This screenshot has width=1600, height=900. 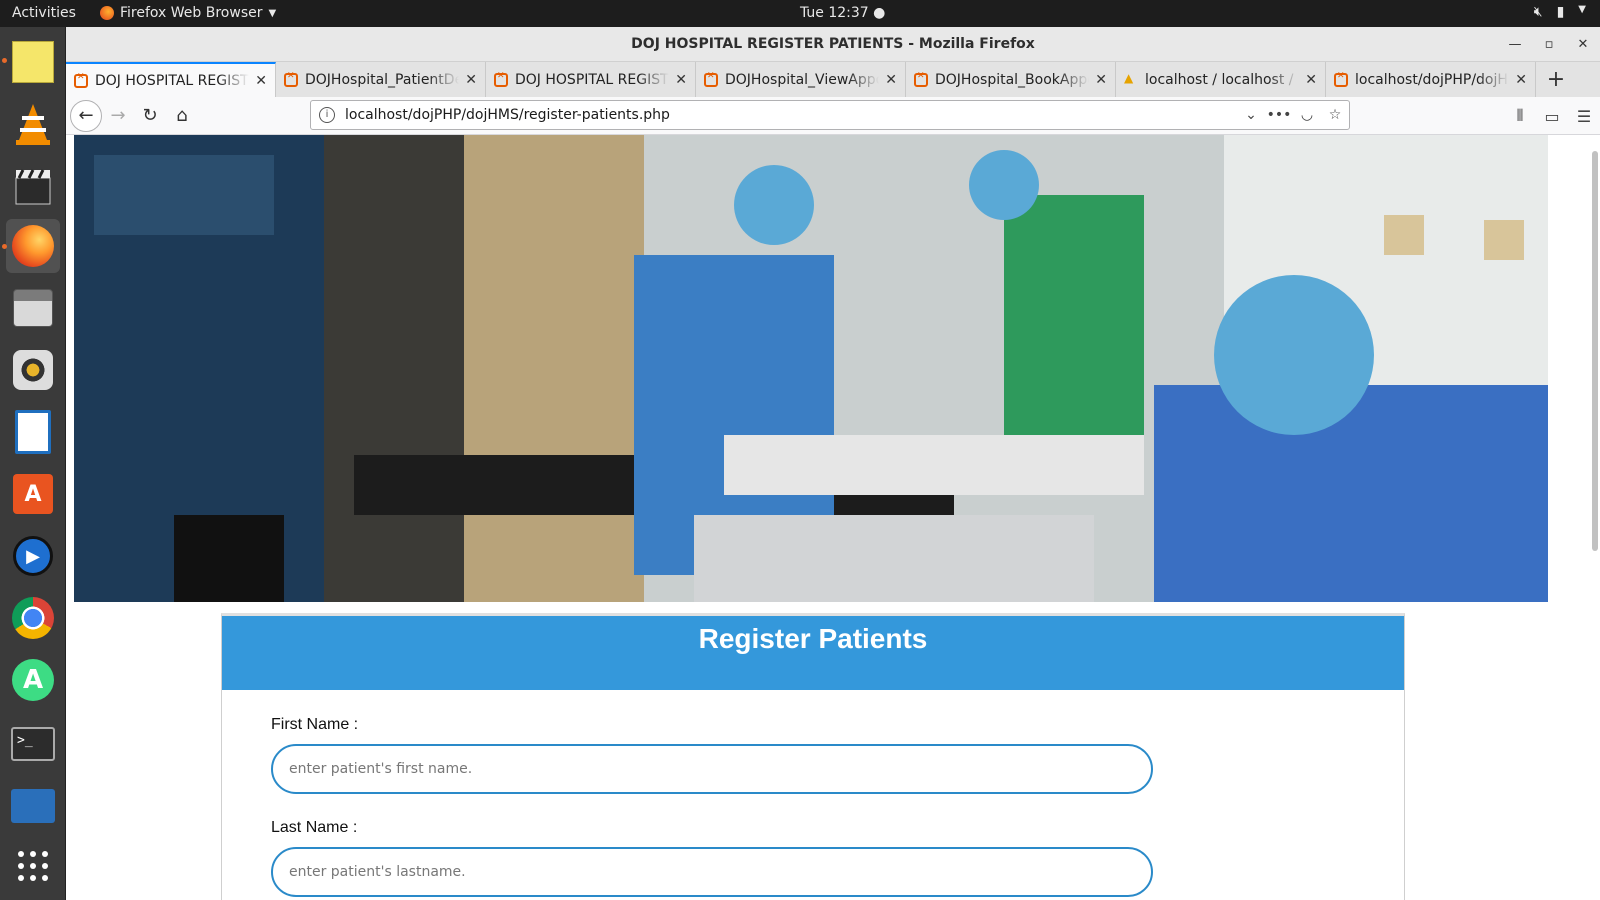 I want to click on dock-software-center: A, so click(x=33, y=494).